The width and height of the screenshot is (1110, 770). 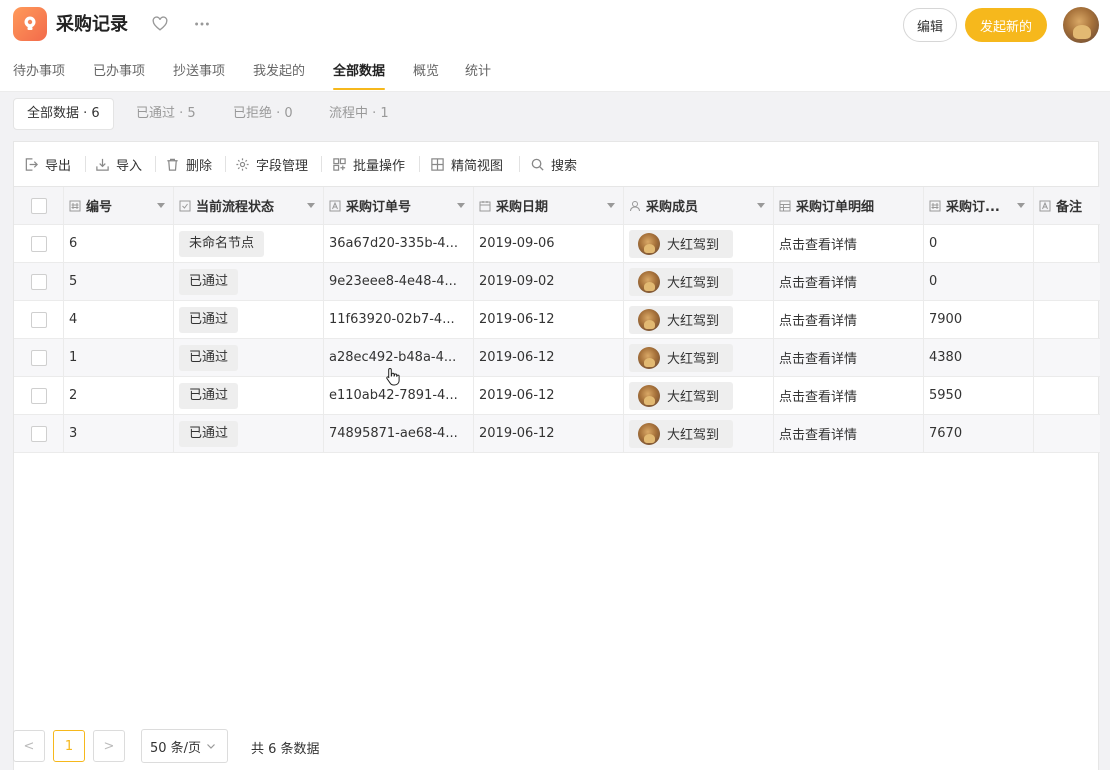 What do you see at coordinates (393, 376) in the screenshot?
I see `hand-cursor-icon` at bounding box center [393, 376].